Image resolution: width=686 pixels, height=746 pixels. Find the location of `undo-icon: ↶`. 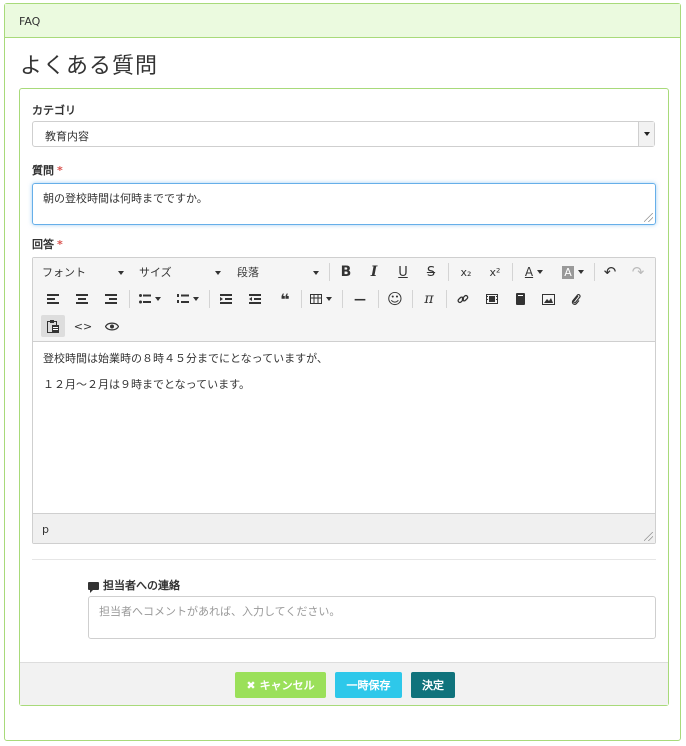

undo-icon: ↶ is located at coordinates (610, 272).